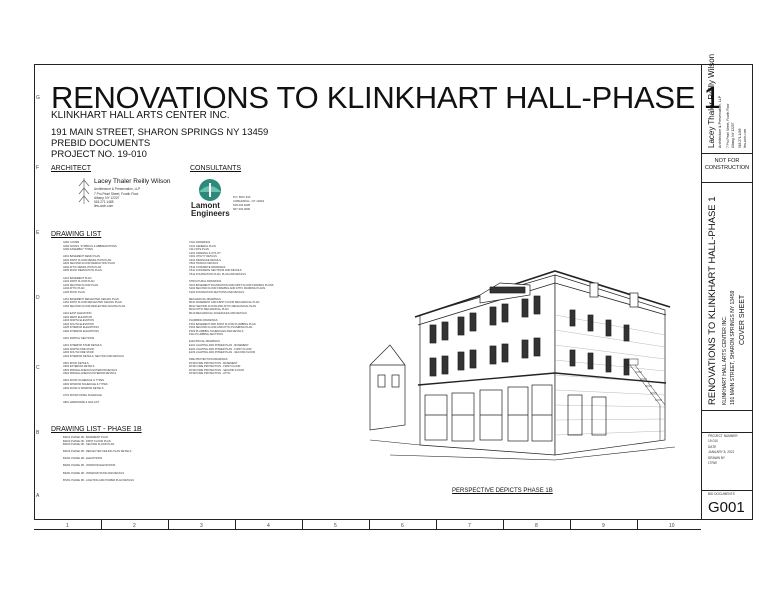  I want to click on project-number: PROJECT NO. 19-010, so click(99, 154).